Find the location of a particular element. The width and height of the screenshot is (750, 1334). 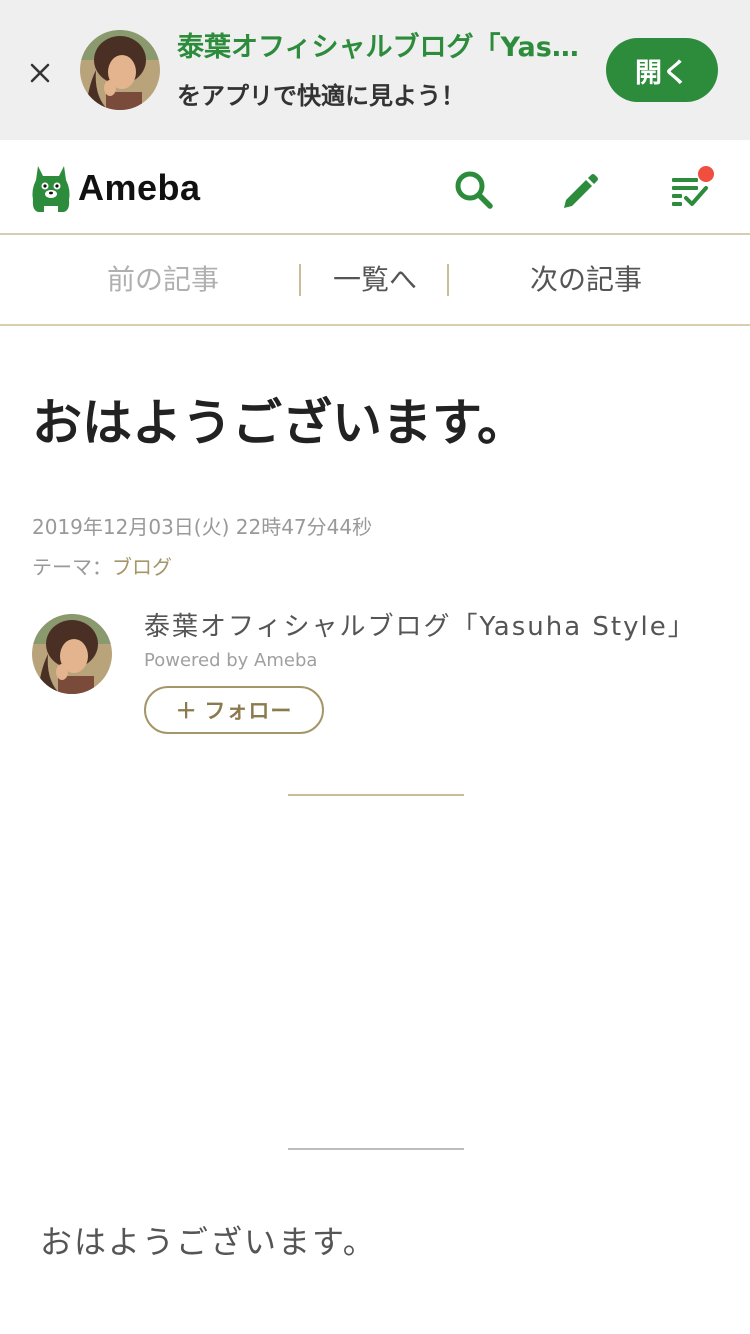

theme-link: ブログ is located at coordinates (142, 567).